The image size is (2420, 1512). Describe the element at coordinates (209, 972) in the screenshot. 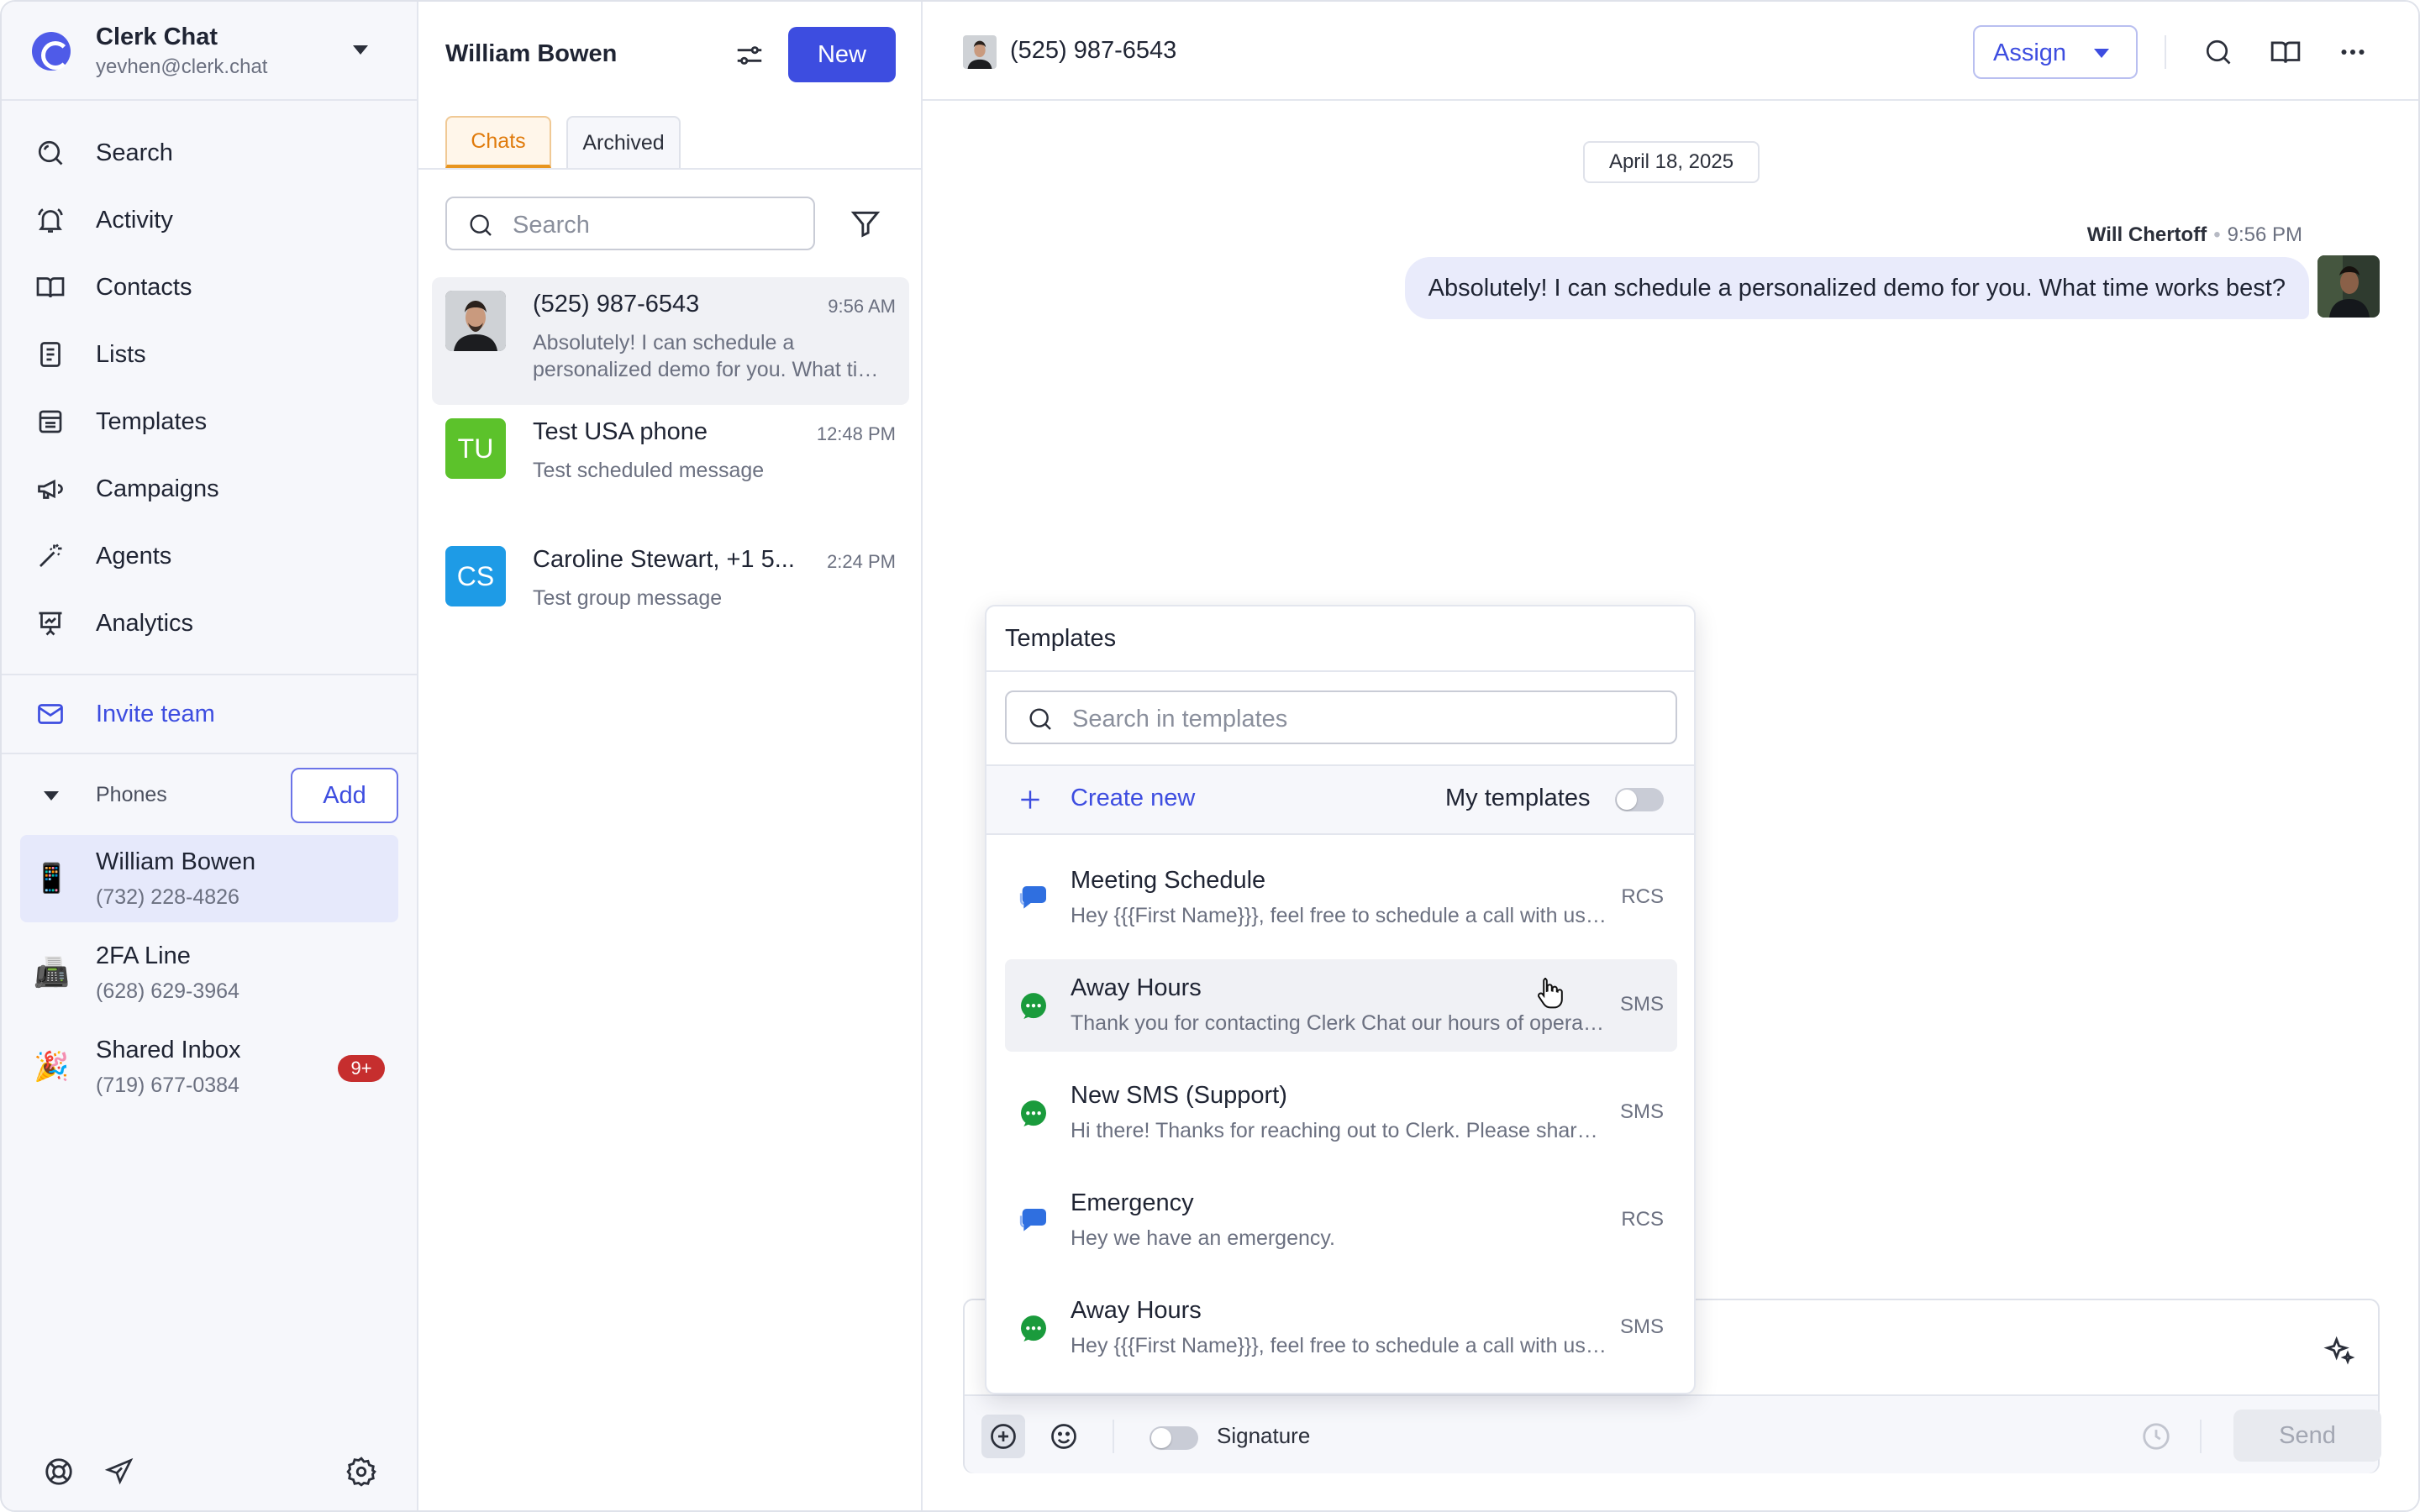

I see `phone-item-2fa-line: 📠 2FA Line (628) 629-3964` at that location.